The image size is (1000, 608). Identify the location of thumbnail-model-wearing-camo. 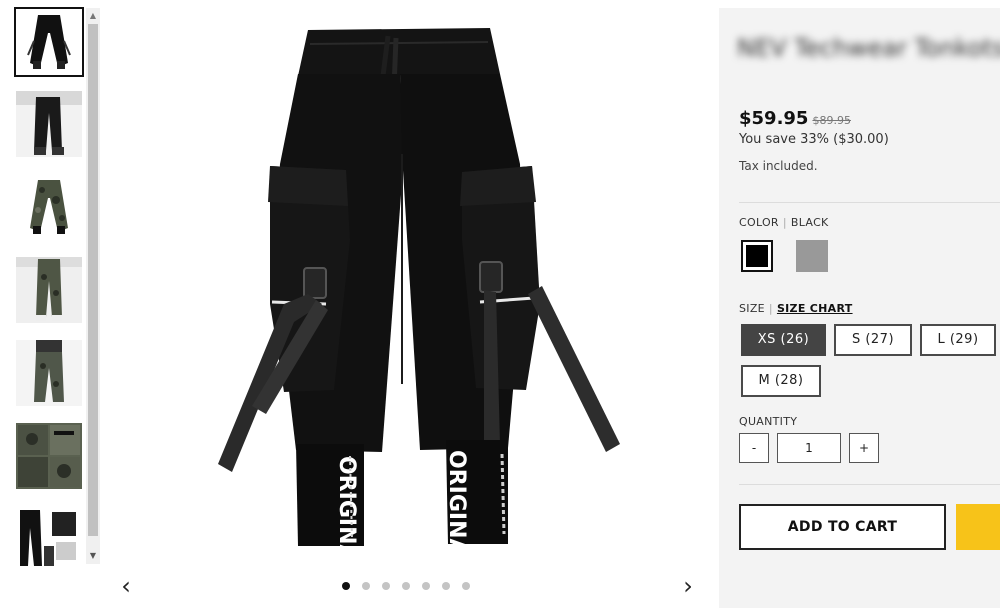
(49, 290).